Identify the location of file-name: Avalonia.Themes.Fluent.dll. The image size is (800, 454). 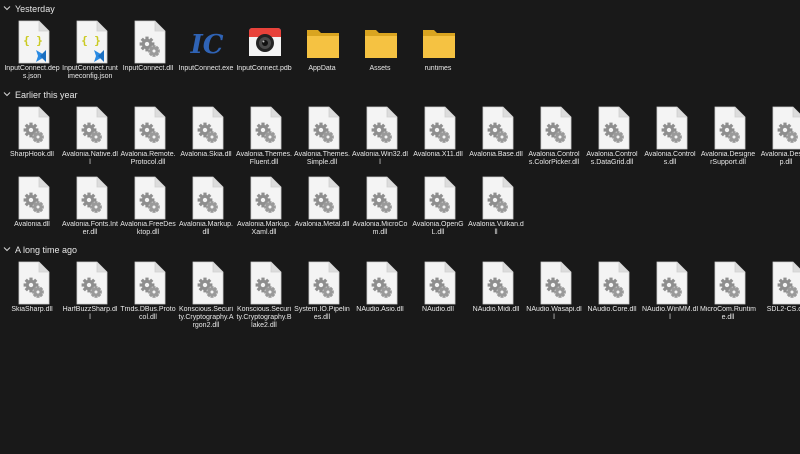
(264, 158).